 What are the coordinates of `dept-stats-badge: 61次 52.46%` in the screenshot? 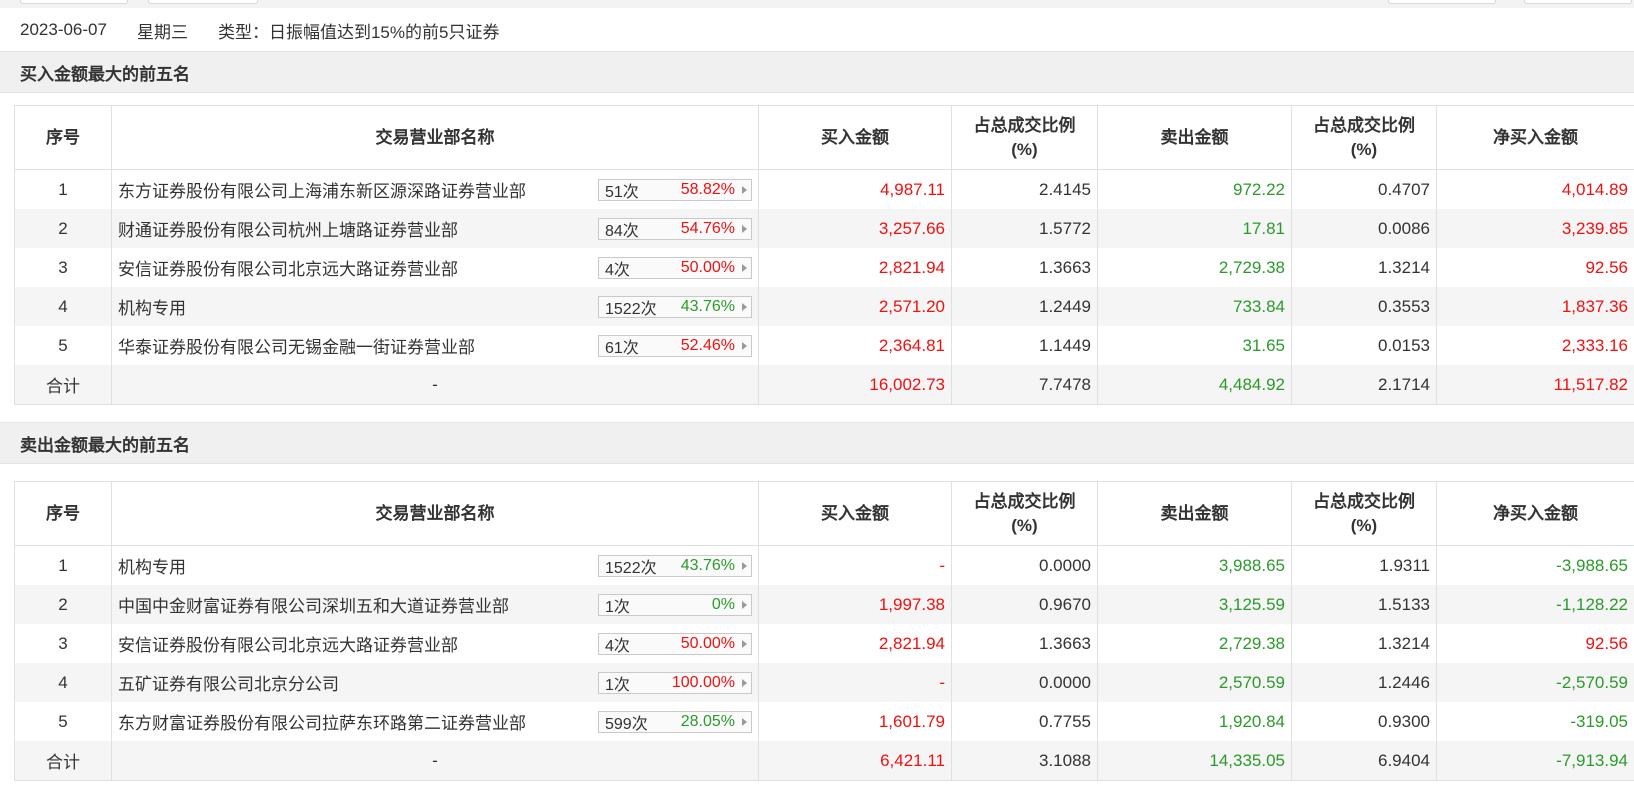 It's located at (675, 345).